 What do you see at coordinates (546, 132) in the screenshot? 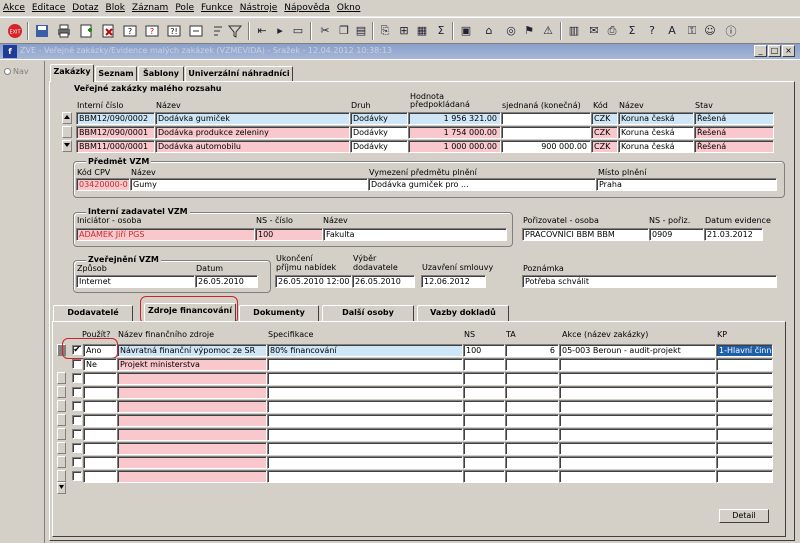
I see `cell-sjednana` at bounding box center [546, 132].